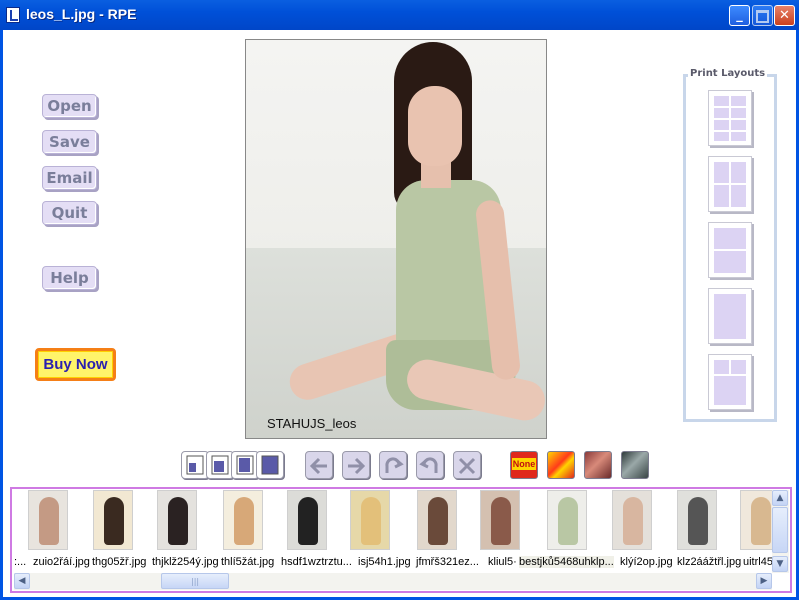 The width and height of the screenshot is (799, 600). I want to click on scroll-right-arrow-icon: ▶, so click(764, 581).